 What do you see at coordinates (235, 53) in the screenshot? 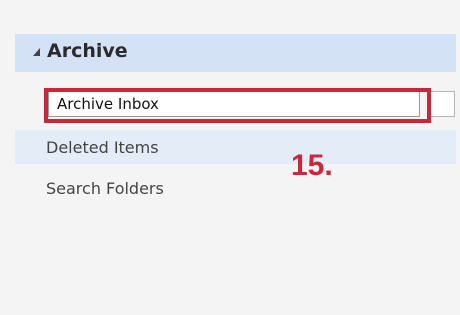
I see `archive-folder-header: Archive` at bounding box center [235, 53].